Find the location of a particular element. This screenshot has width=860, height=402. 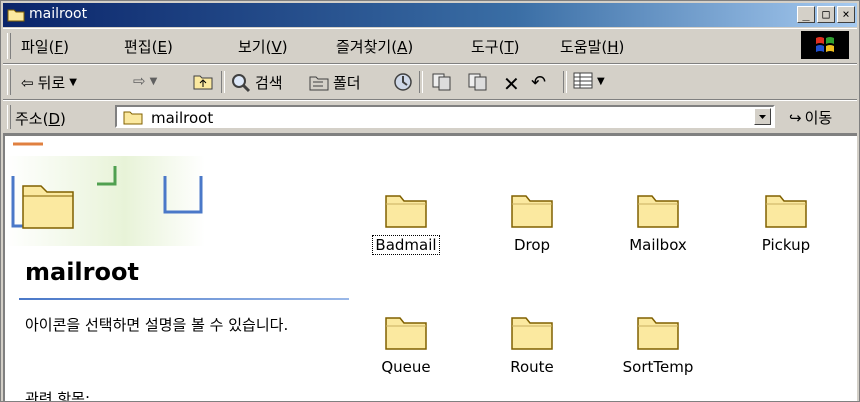

related-items-label: 관련 항목: is located at coordinates (58, 396).